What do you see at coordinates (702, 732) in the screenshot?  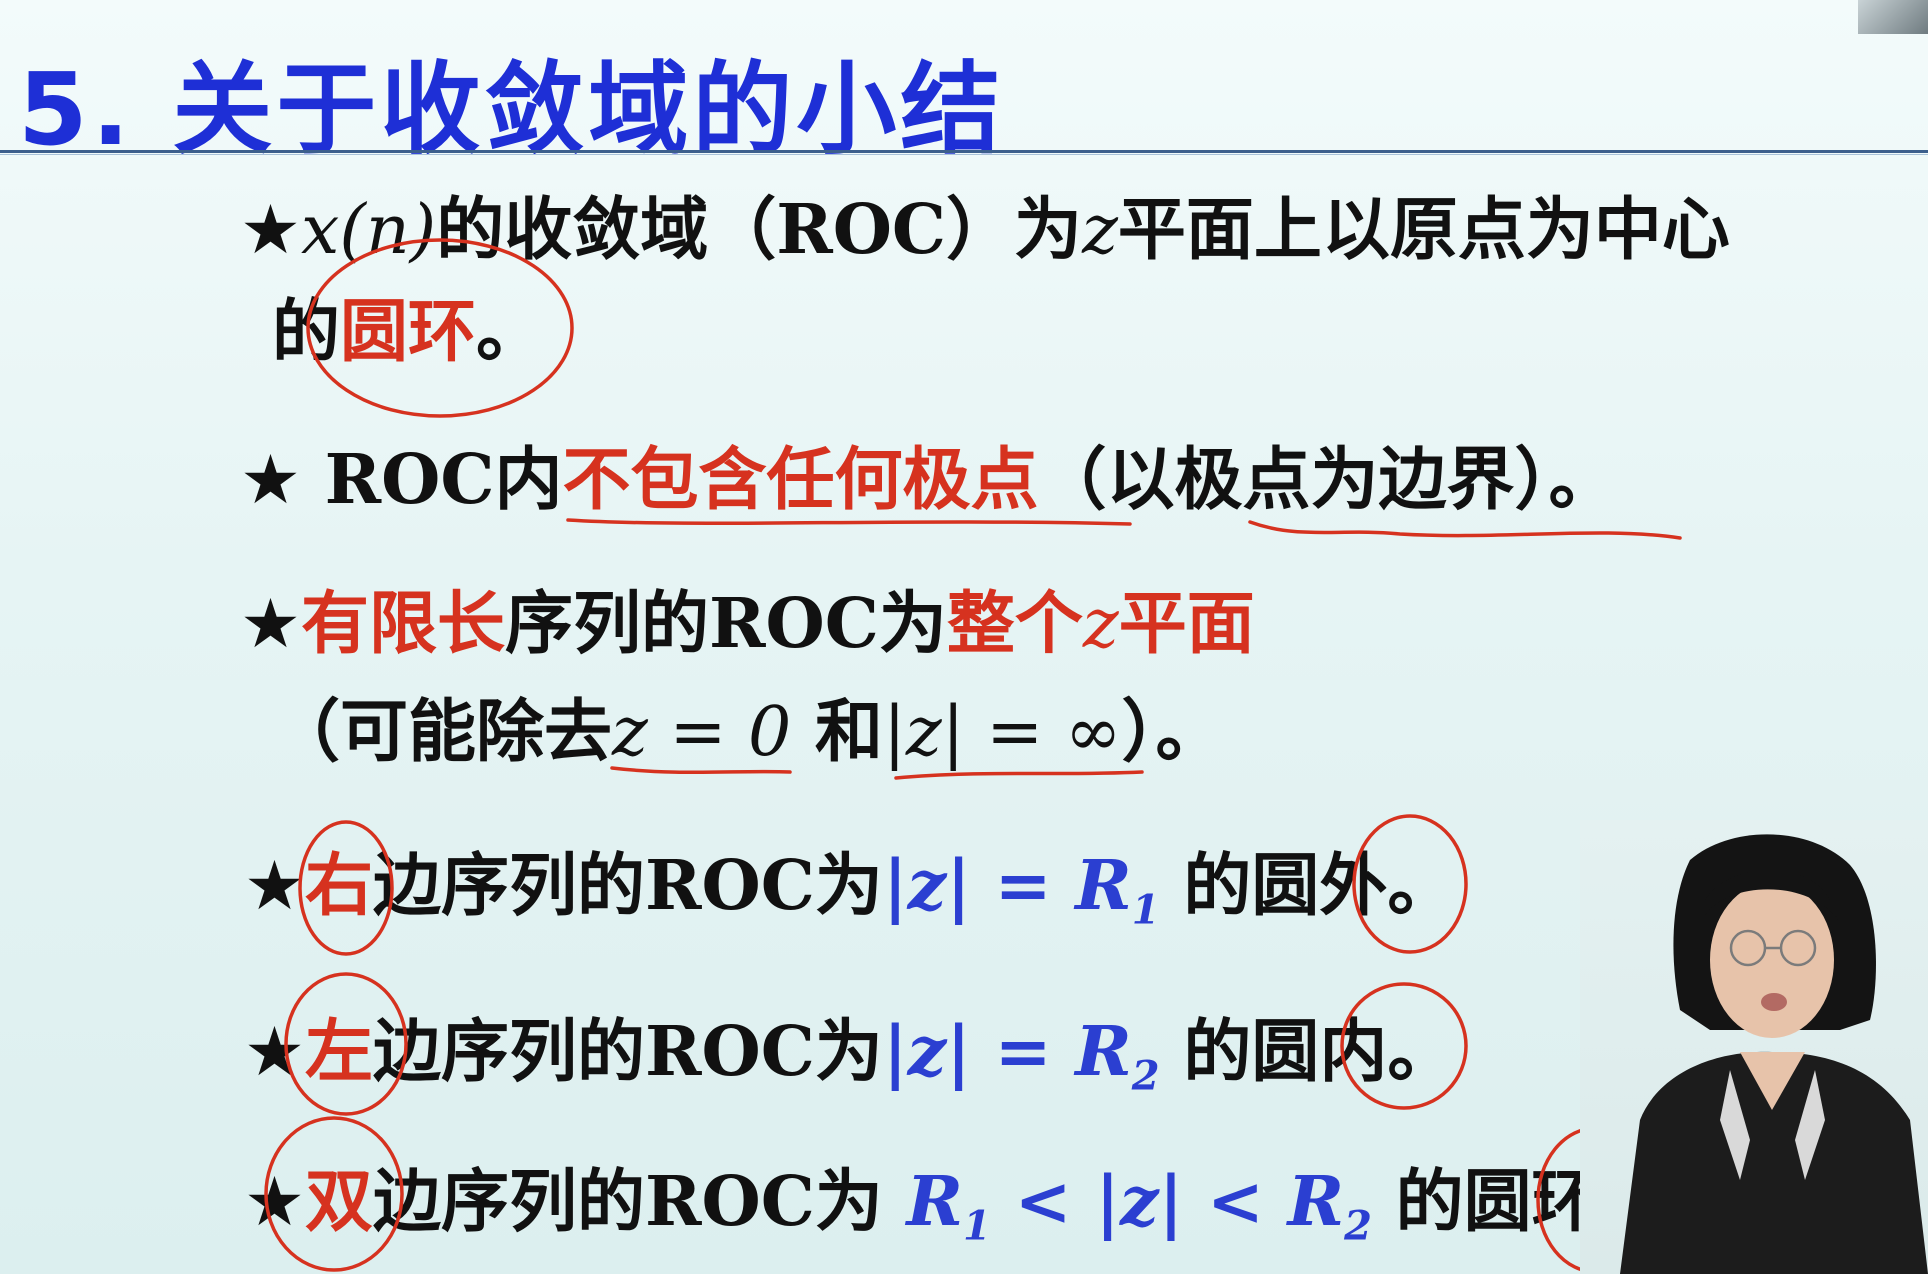 I see `z-equals-zero-expr: z = 0` at bounding box center [702, 732].